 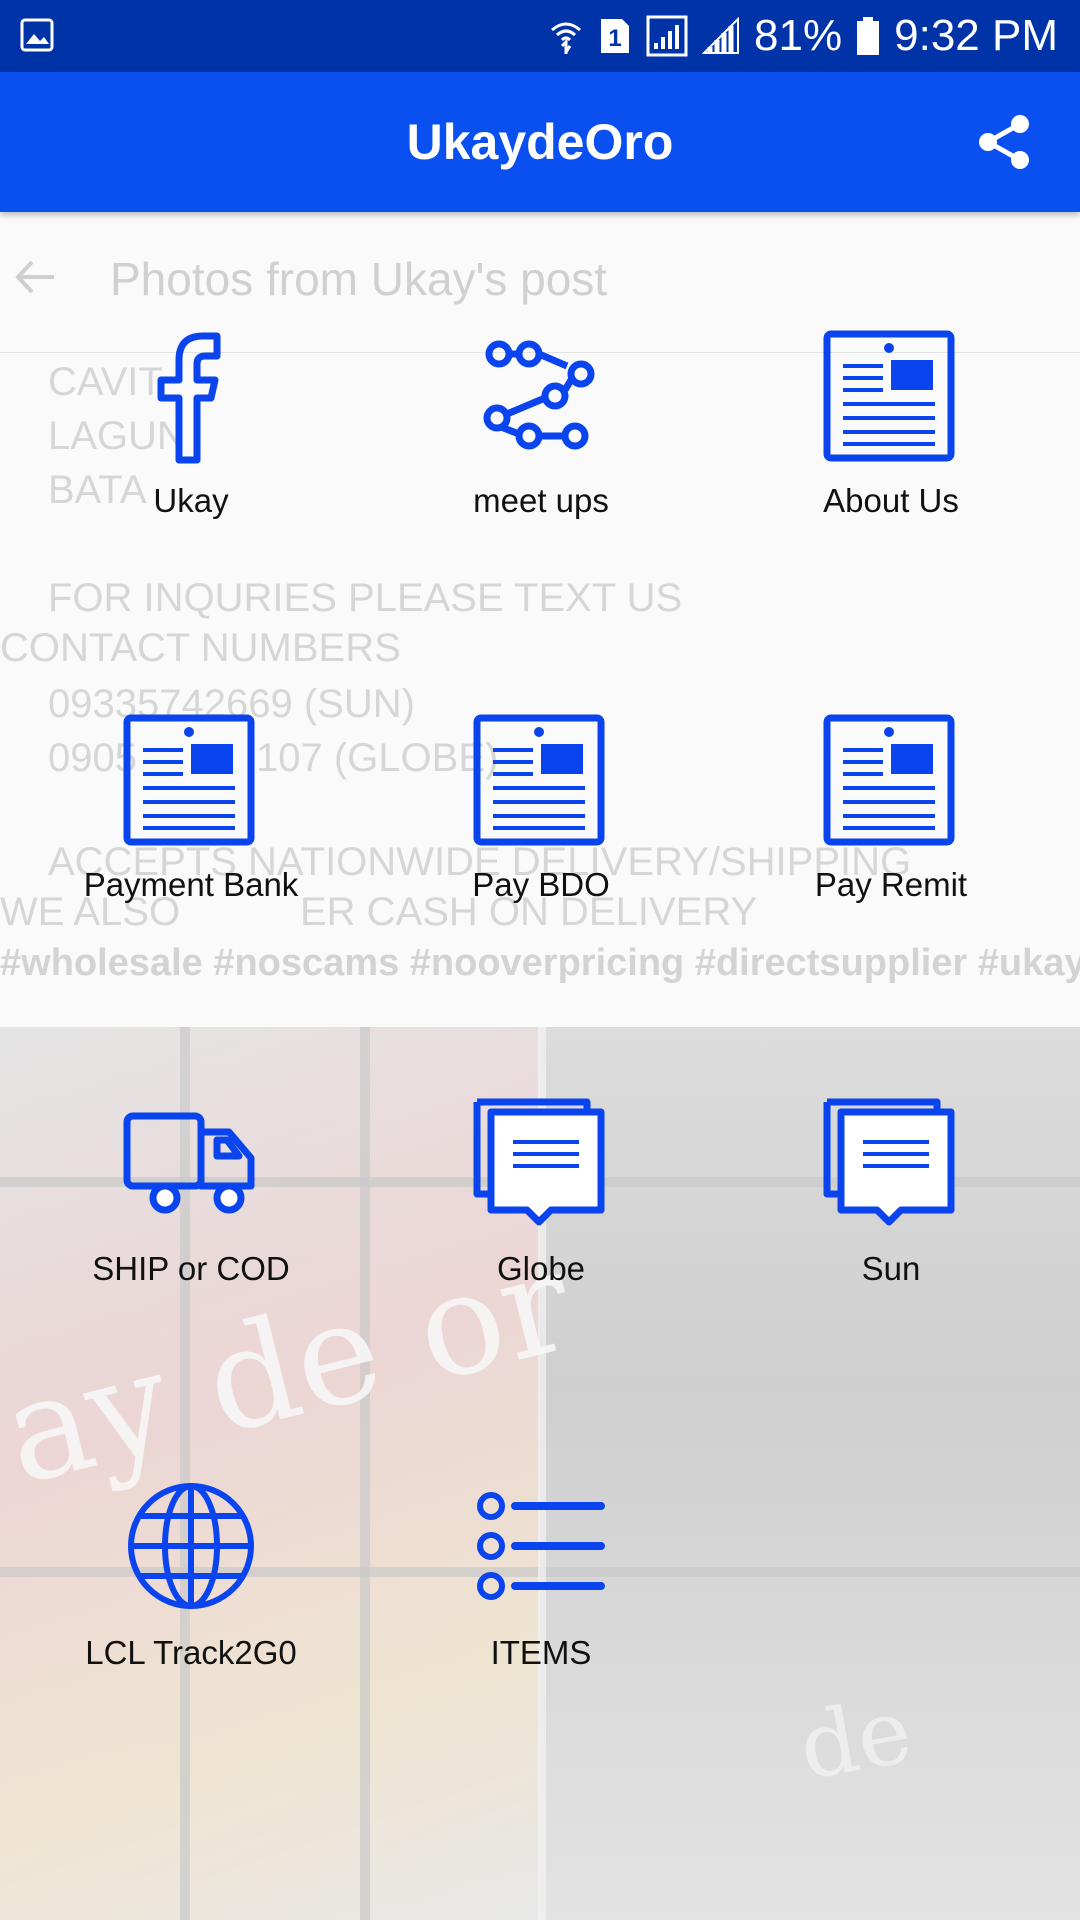 I want to click on tile-globe: Globe, so click(x=541, y=1228).